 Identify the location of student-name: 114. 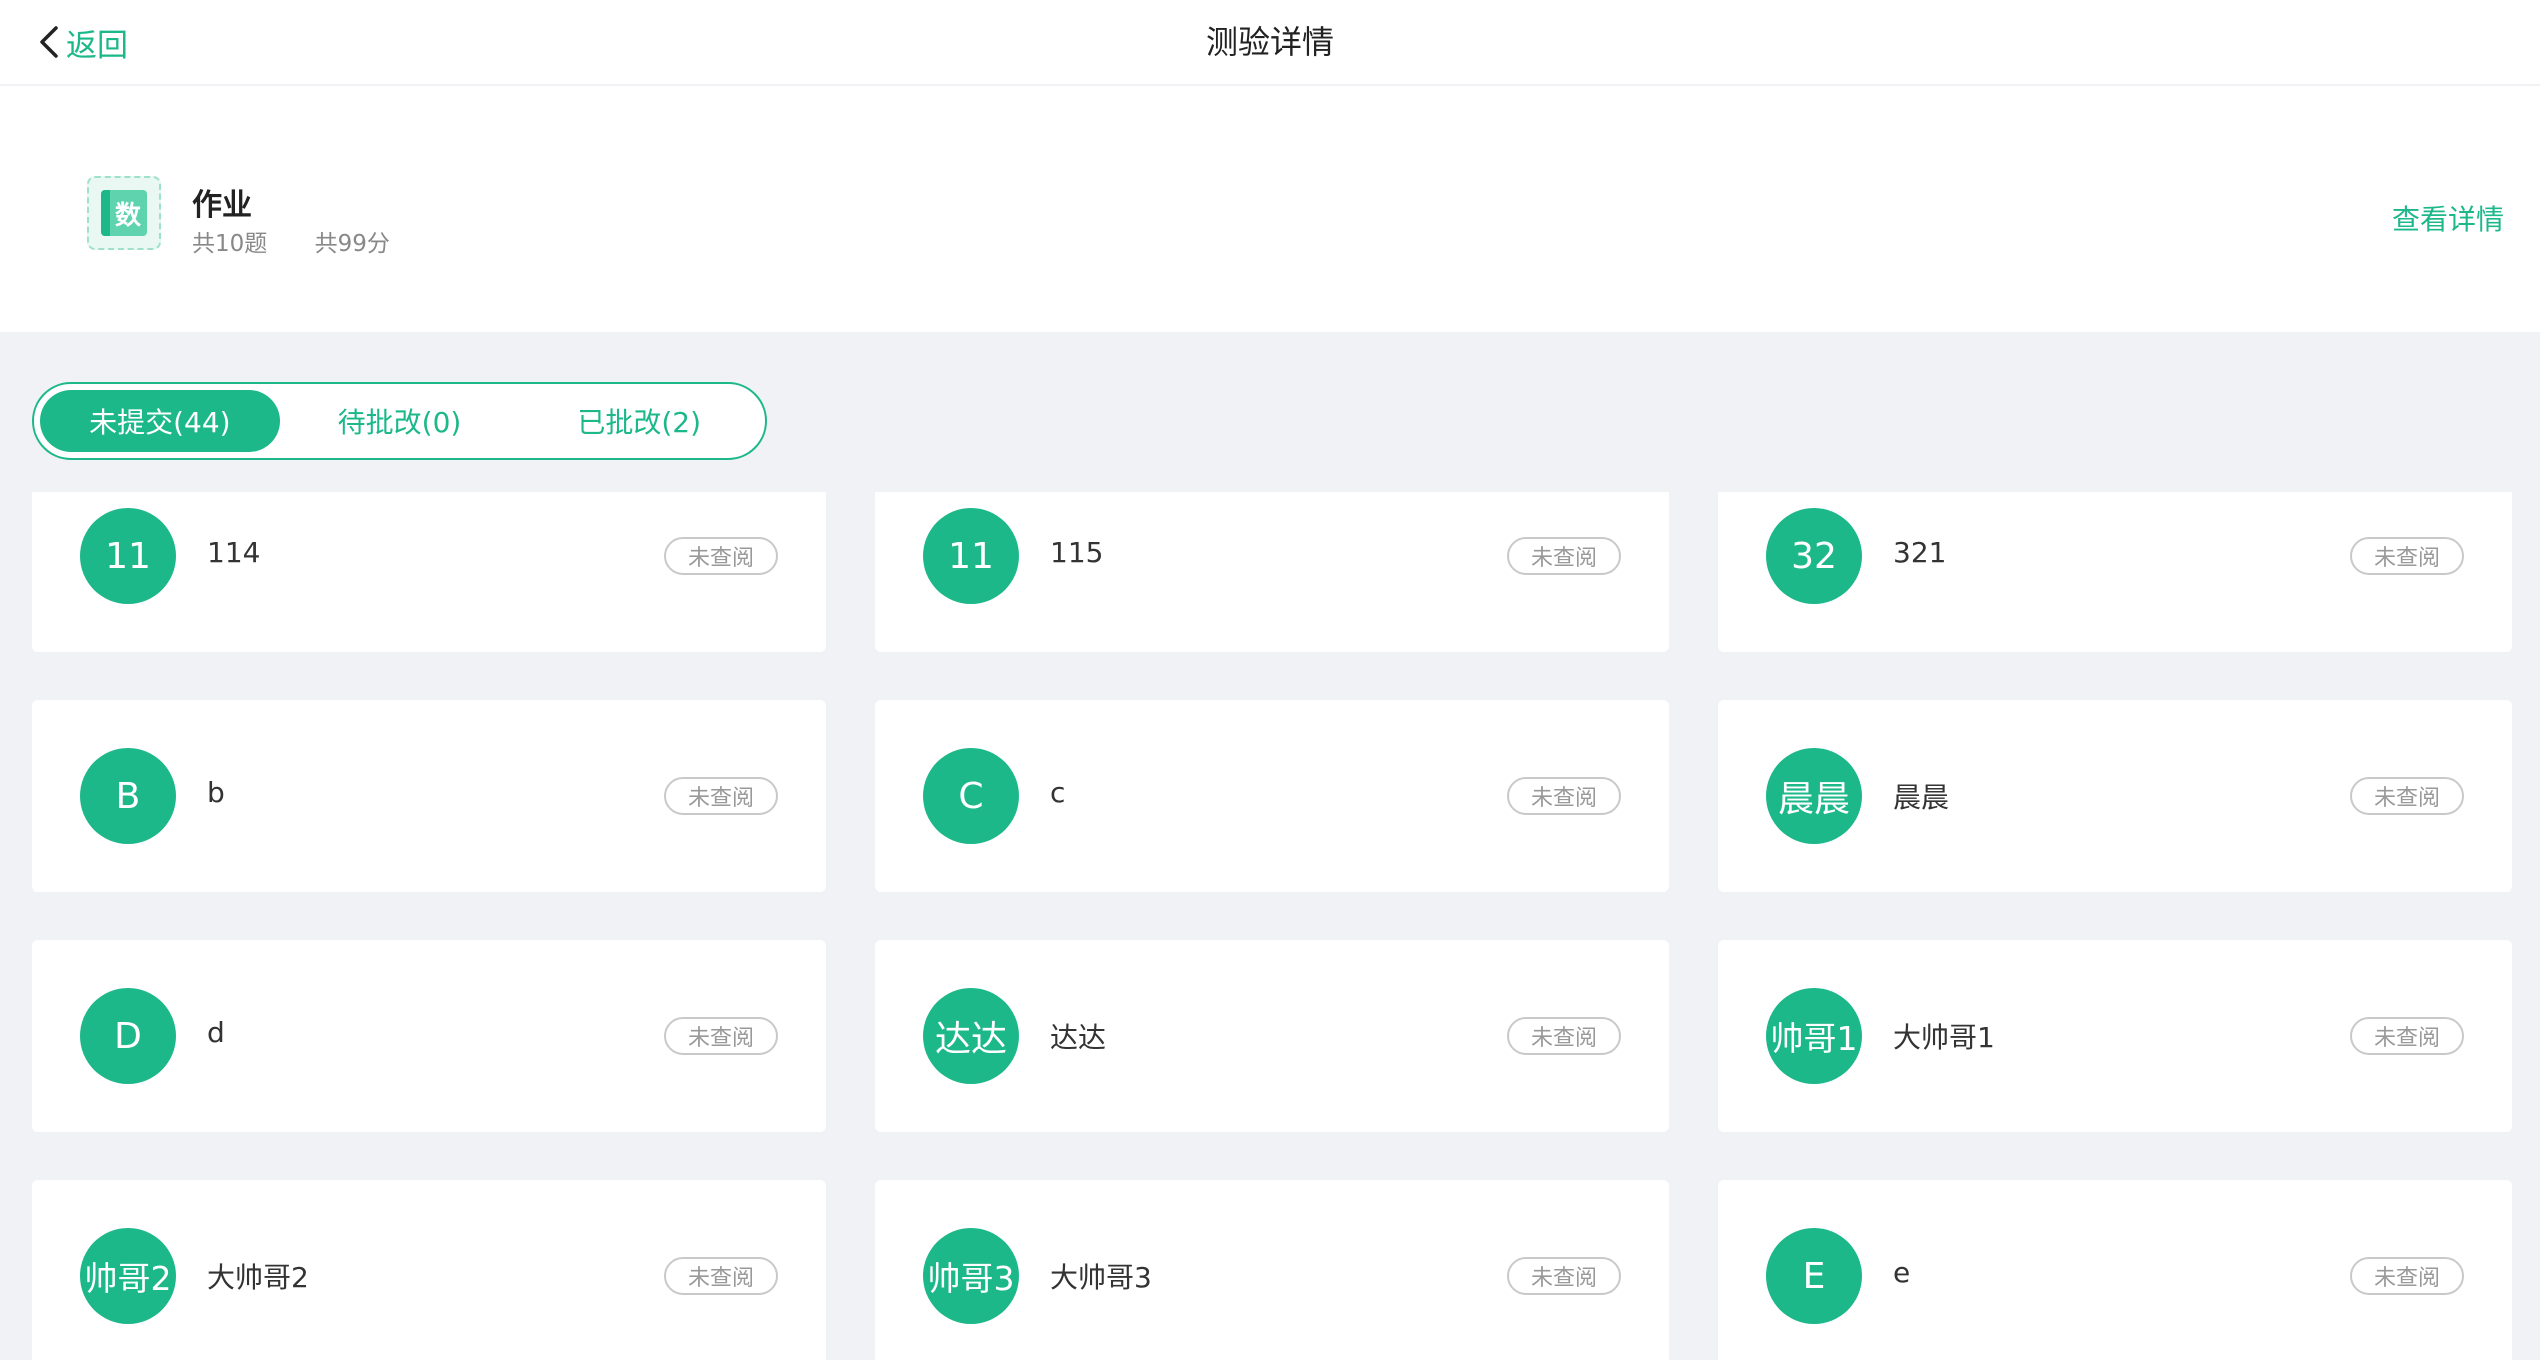
(234, 552).